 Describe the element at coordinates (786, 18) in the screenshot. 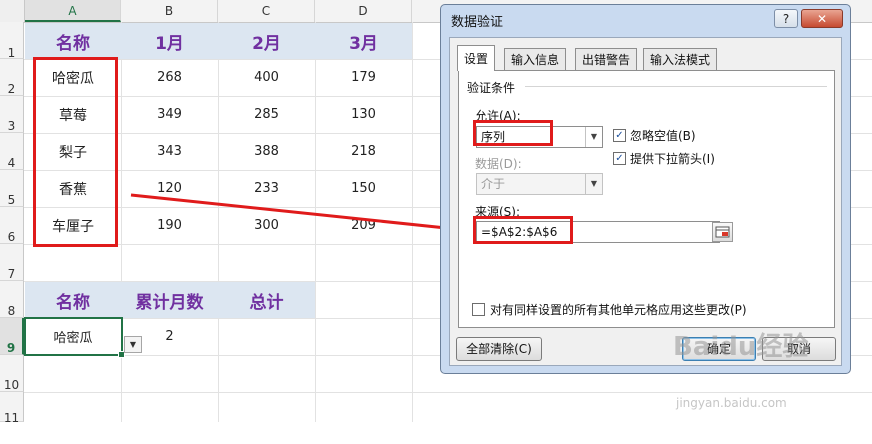

I see `help-button: ?` at that location.